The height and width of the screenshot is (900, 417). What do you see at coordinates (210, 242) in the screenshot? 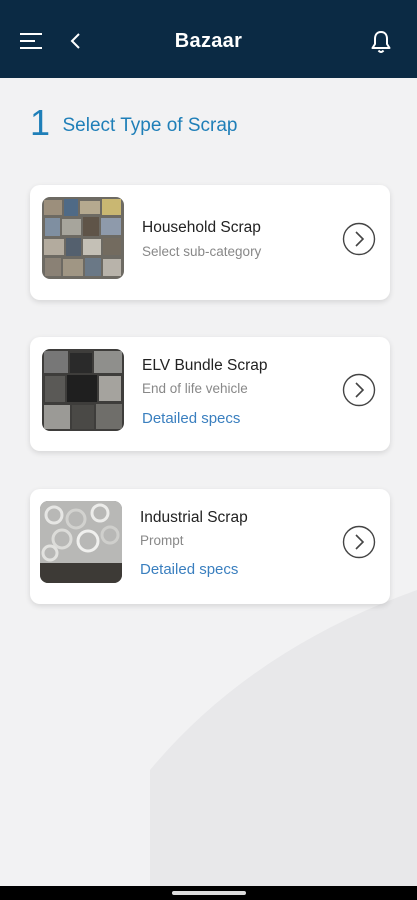
I see `card-household-scrap: Household Scrap Select sub-category` at bounding box center [210, 242].